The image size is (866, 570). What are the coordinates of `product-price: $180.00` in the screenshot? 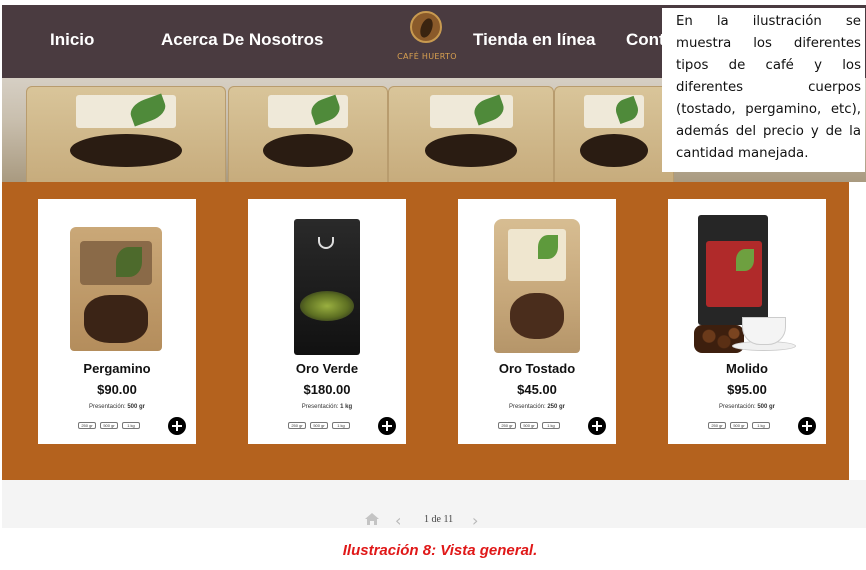 It's located at (327, 389).